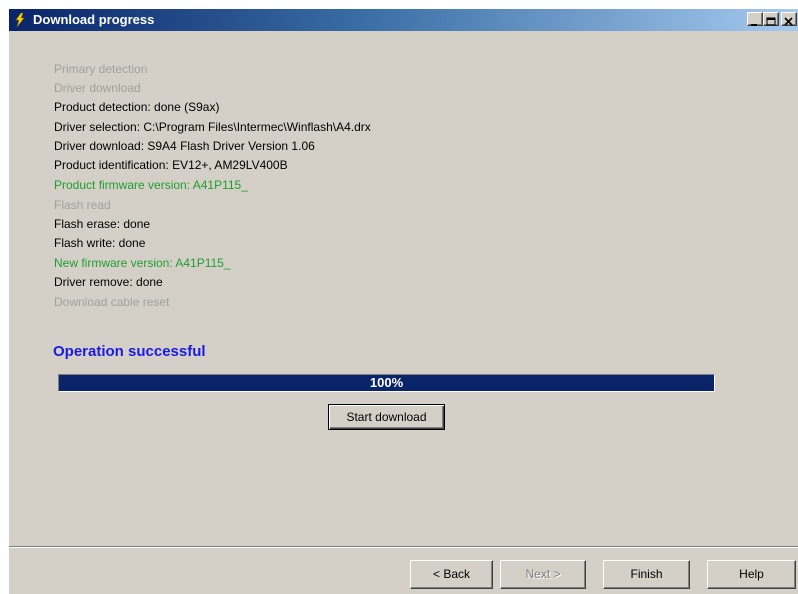  I want to click on close-icon, so click(788, 21).